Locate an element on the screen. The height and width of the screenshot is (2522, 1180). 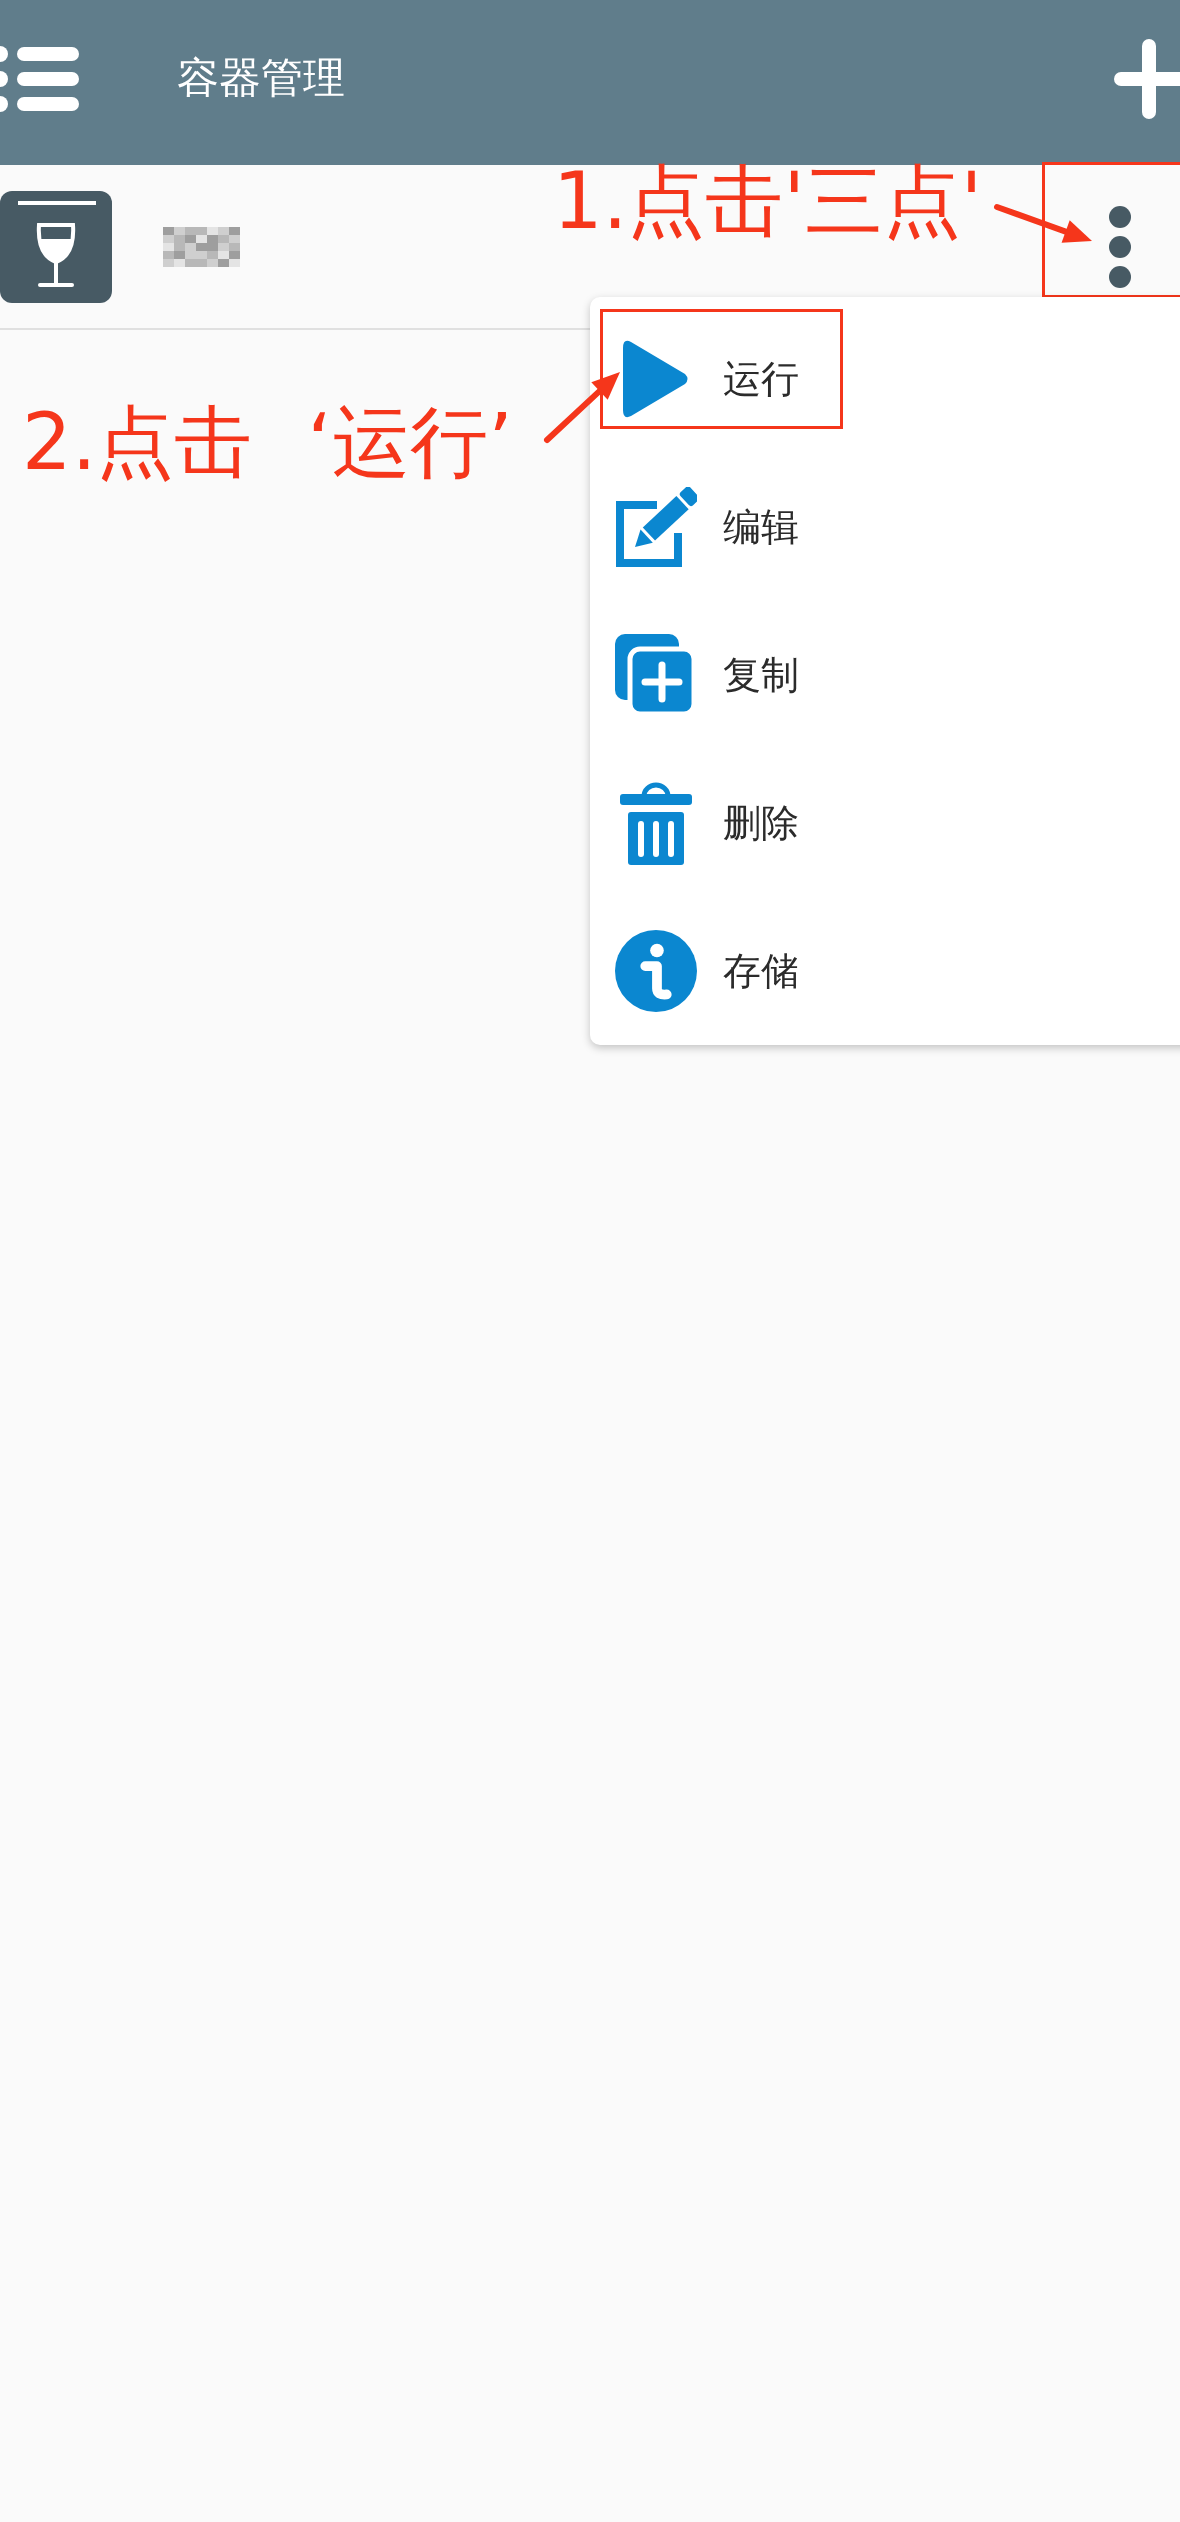
add-icon is located at coordinates (1147, 78).